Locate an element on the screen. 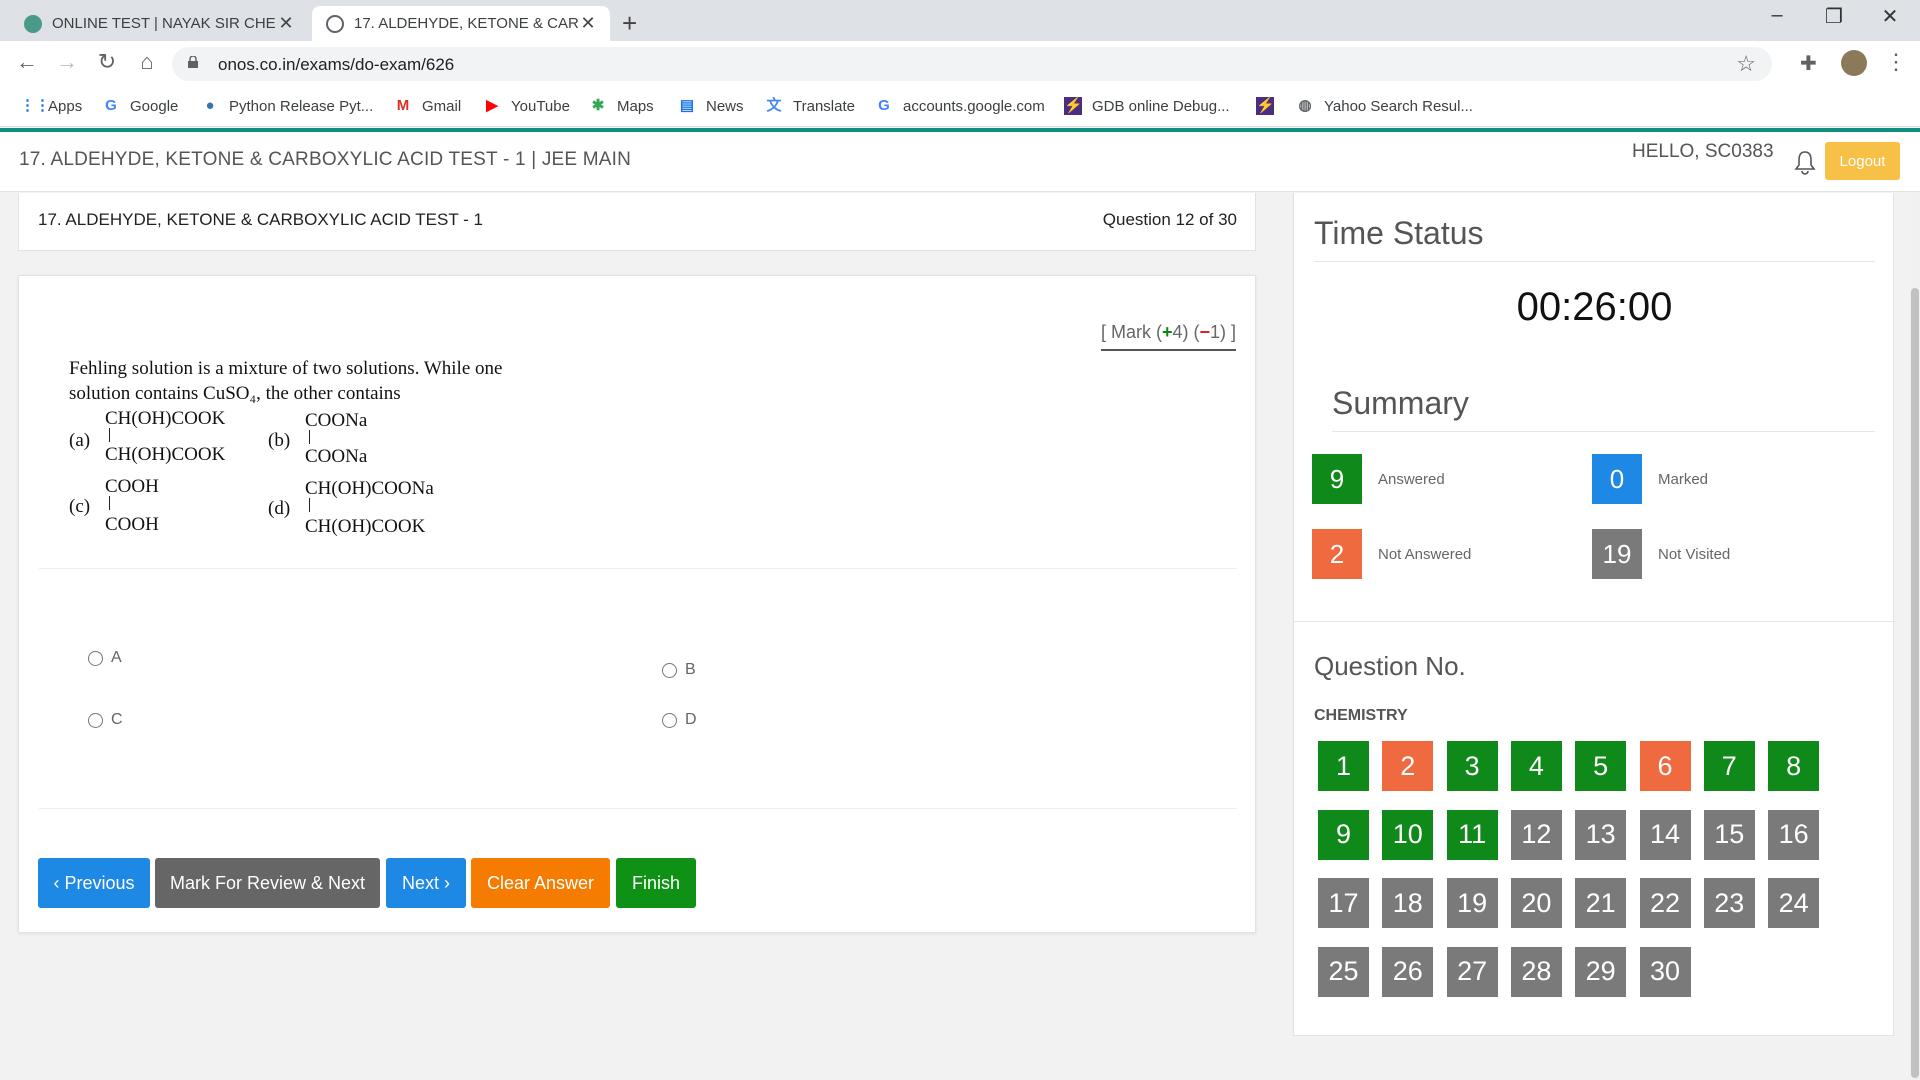 This screenshot has height=1080, width=1920. question-button-10: 10 is located at coordinates (1408, 834).